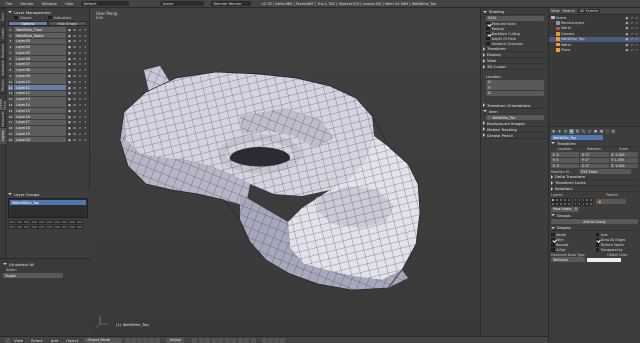  What do you see at coordinates (569, 11) in the screenshot?
I see `outliner-search-menu: Search` at bounding box center [569, 11].